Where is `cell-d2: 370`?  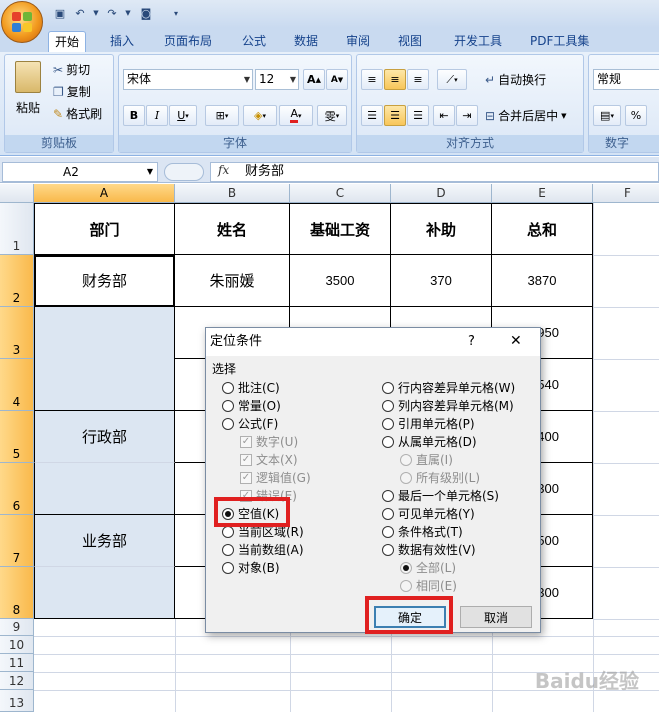 cell-d2: 370 is located at coordinates (441, 281).